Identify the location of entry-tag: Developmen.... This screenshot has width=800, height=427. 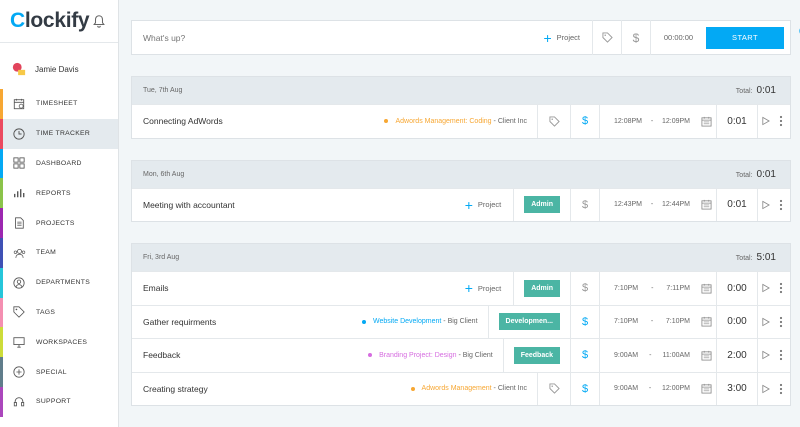
(529, 322).